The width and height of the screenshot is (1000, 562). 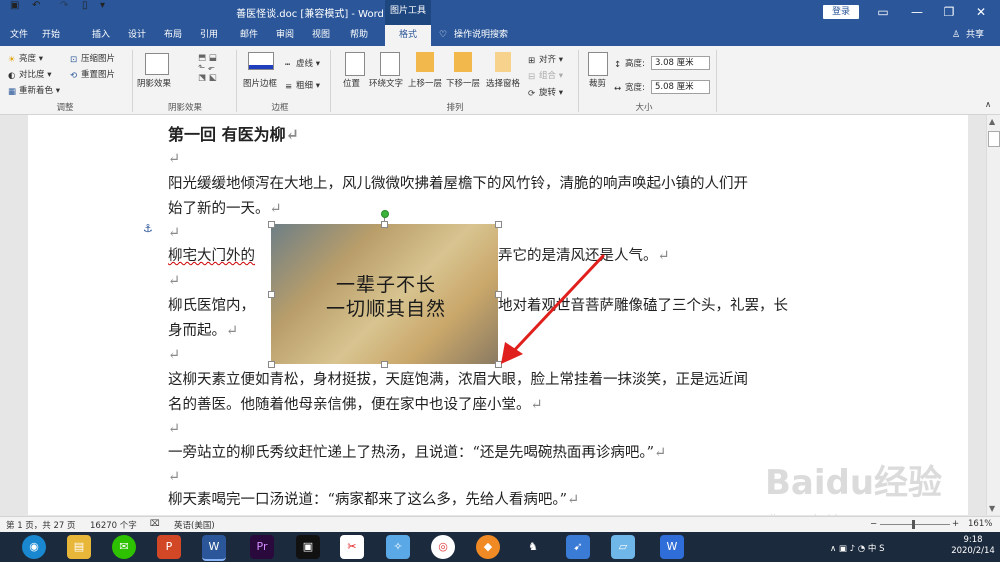 I want to click on zoom-out-icon: −, so click(x=873, y=524).